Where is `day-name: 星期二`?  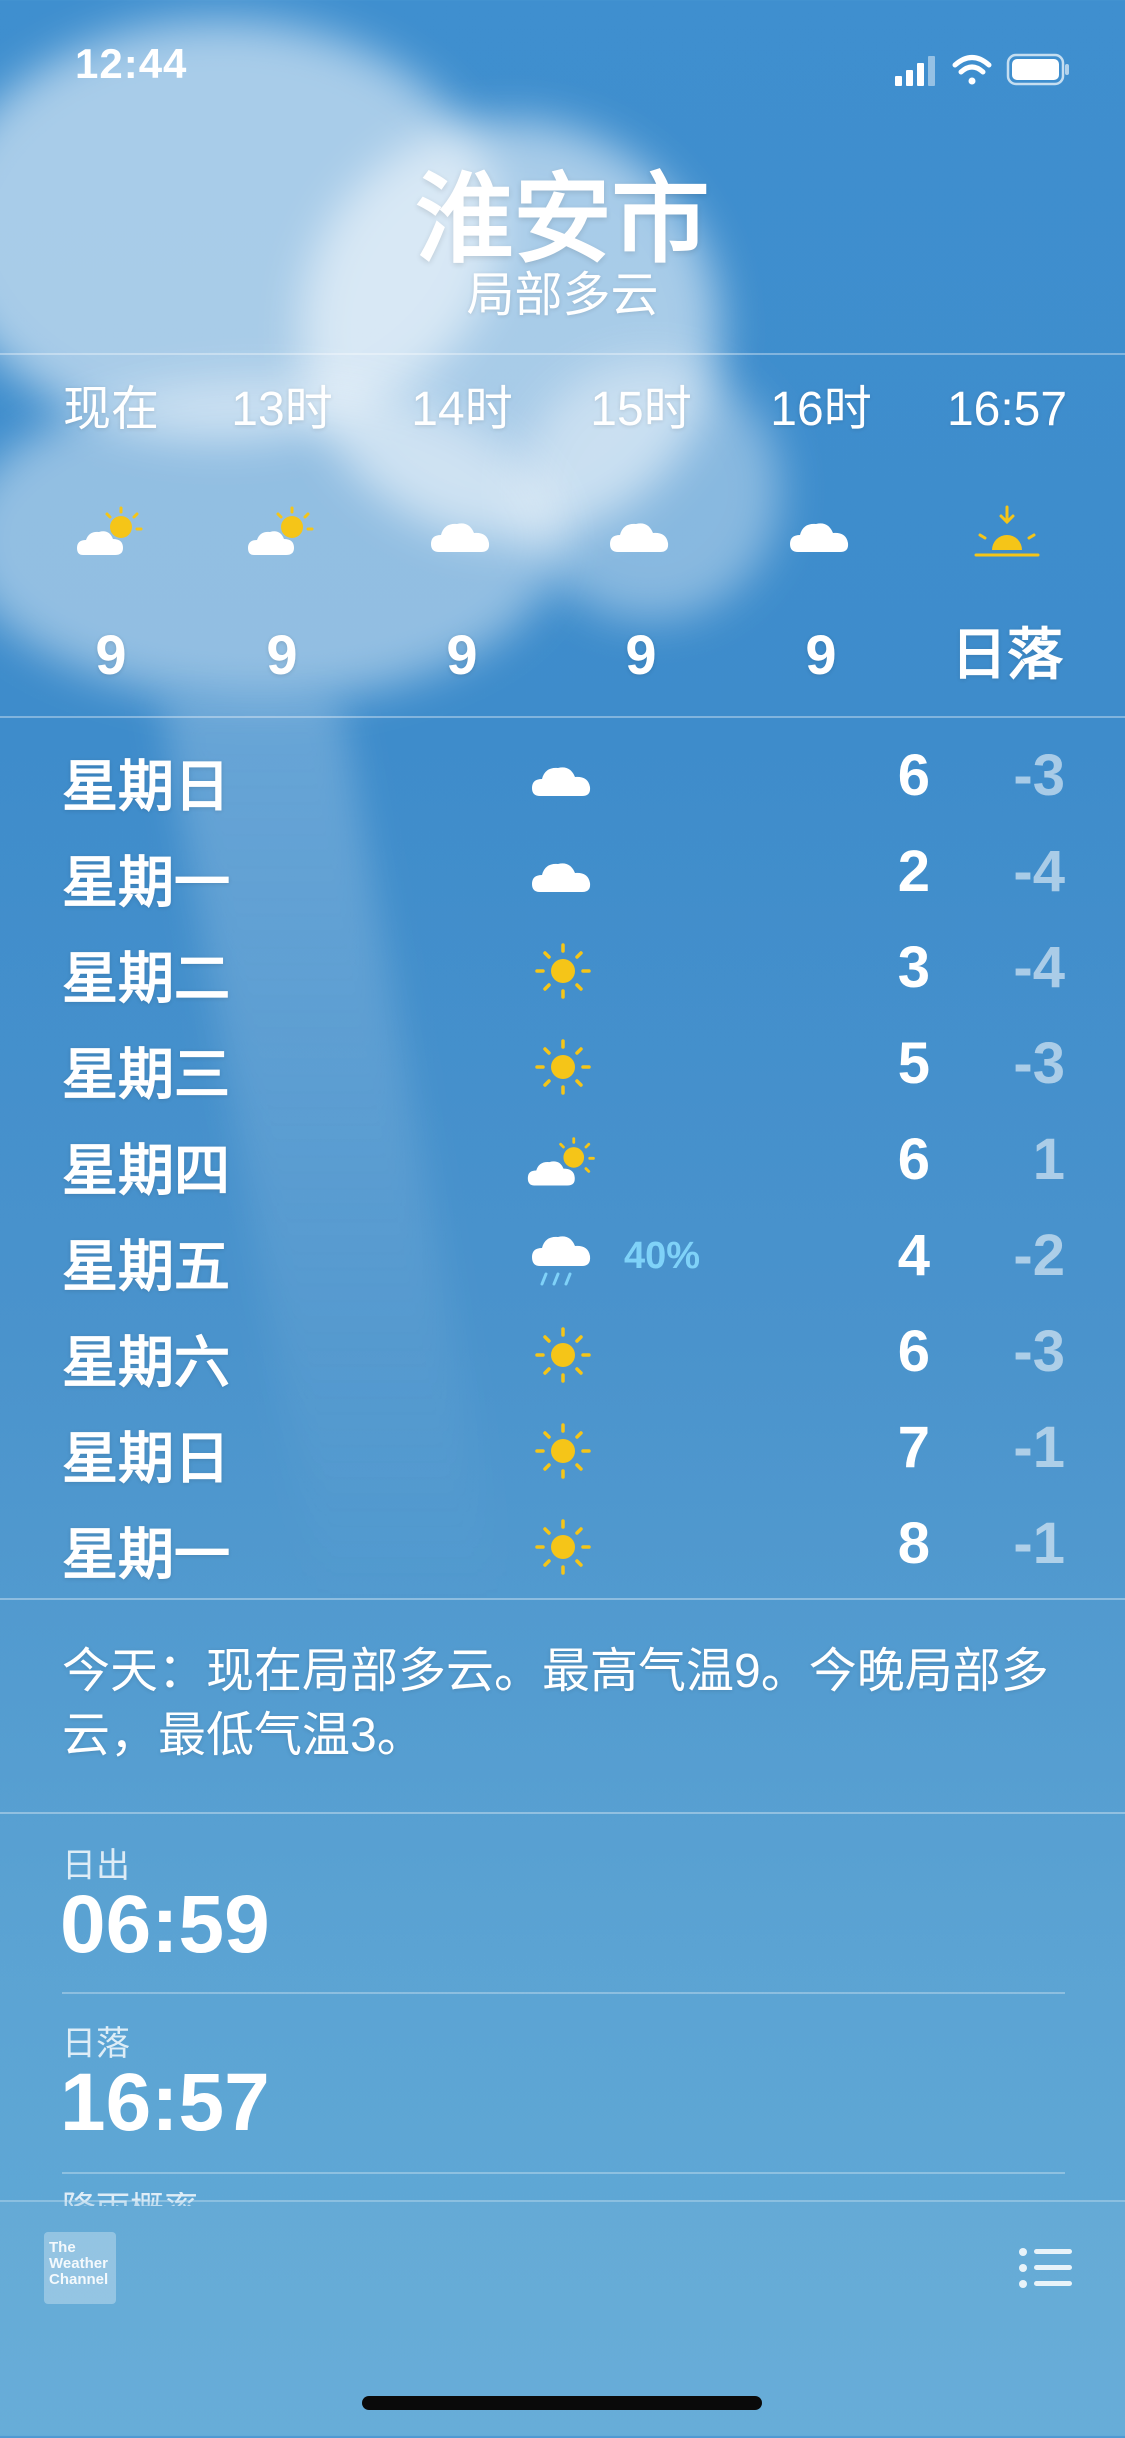
day-name: 星期二 is located at coordinates (146, 978).